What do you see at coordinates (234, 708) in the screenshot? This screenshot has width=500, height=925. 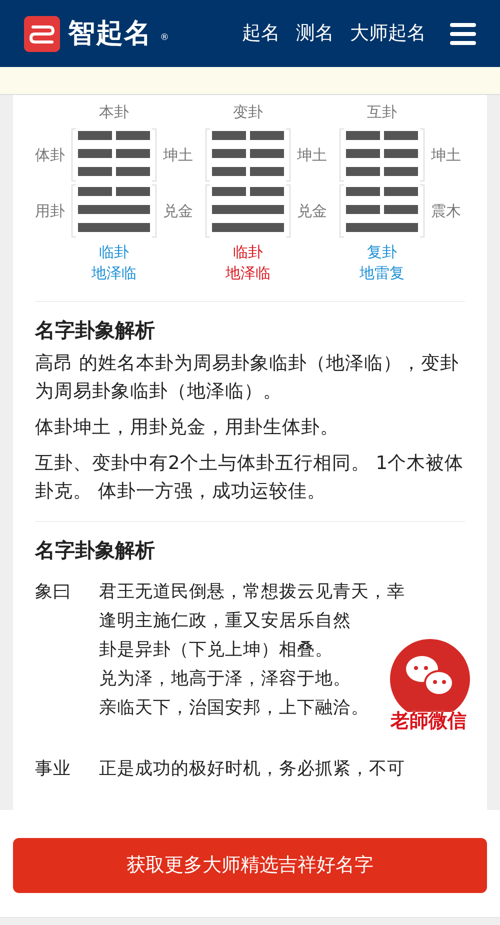 I see `row-text: 亲临天下，治国安邦，上下融洽。` at bounding box center [234, 708].